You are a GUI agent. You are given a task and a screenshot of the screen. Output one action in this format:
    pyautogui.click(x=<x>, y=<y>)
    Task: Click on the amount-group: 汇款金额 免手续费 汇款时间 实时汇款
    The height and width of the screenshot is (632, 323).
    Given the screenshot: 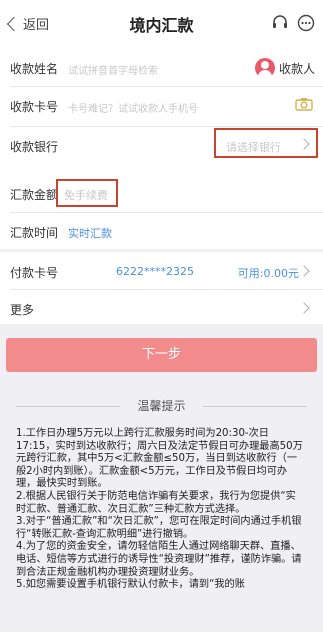 What is the action you would take?
    pyautogui.click(x=161, y=211)
    